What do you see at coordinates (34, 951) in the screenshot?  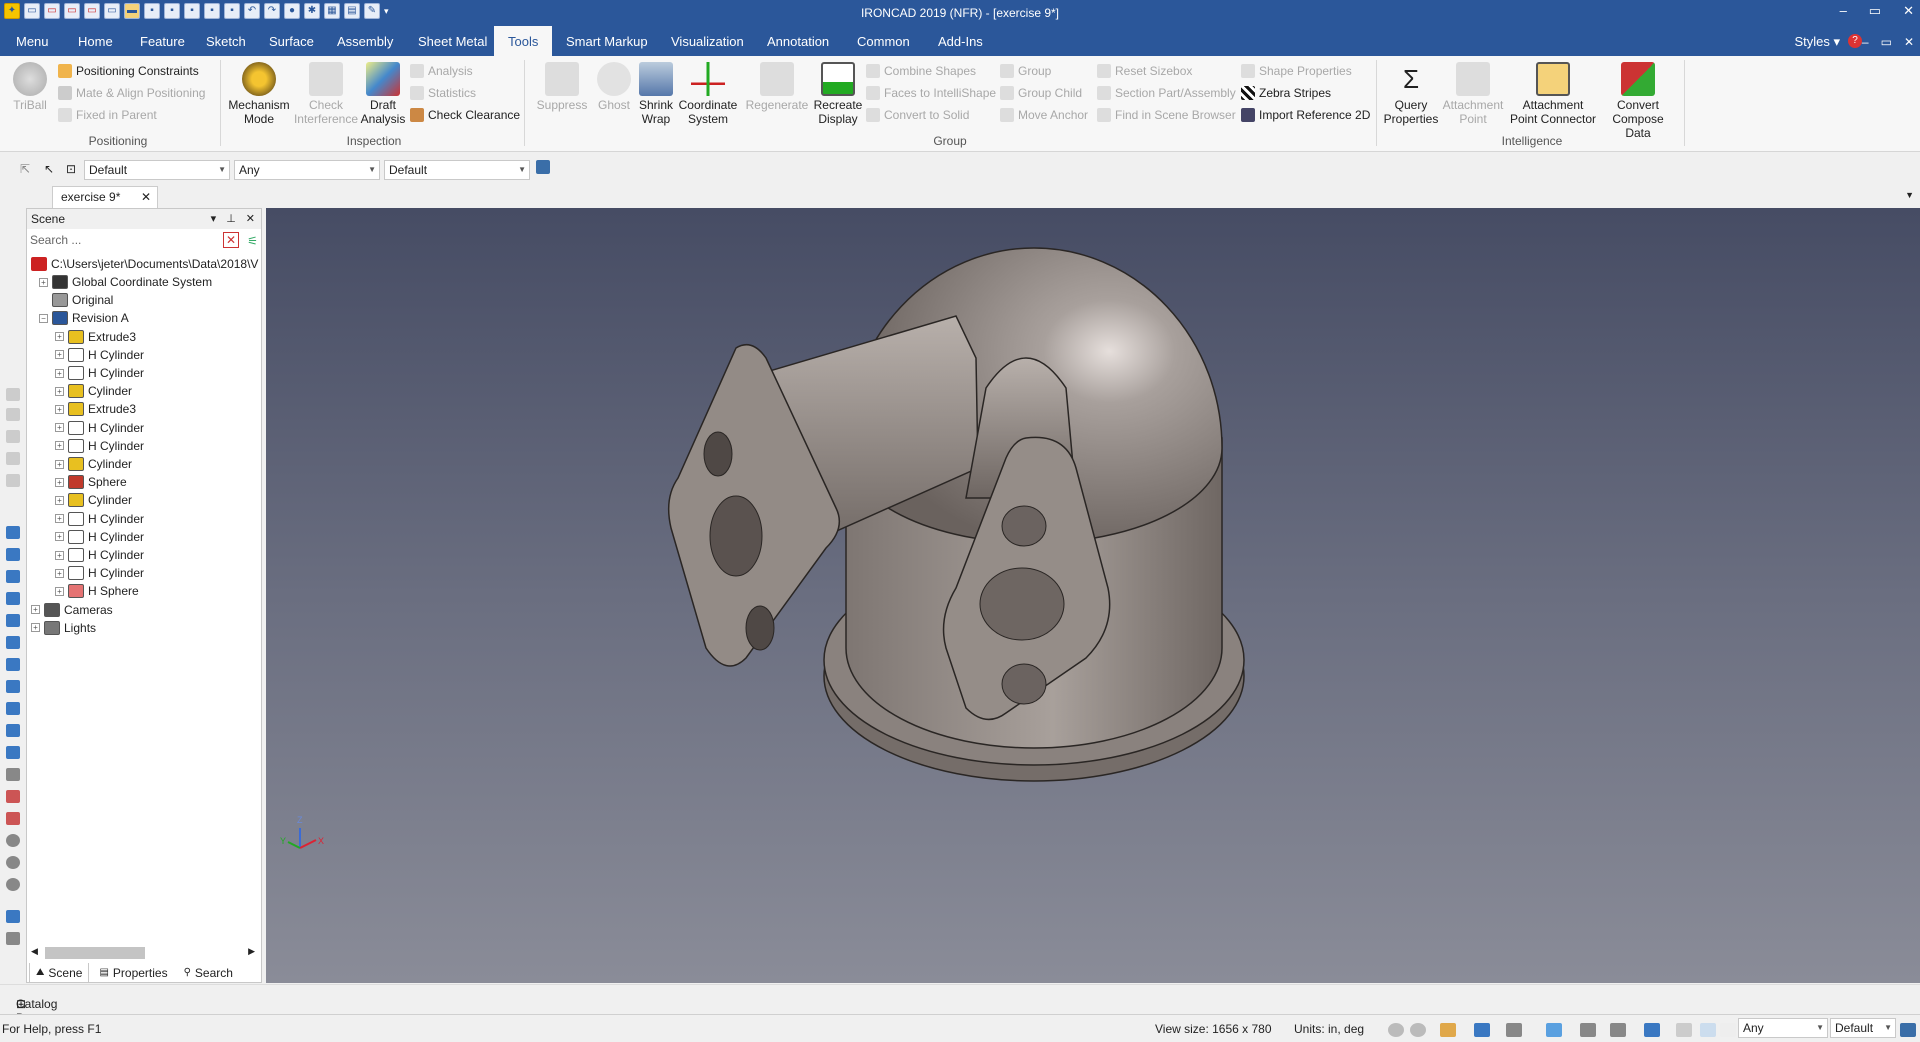 I see `scroll-left-icon: ◀` at bounding box center [34, 951].